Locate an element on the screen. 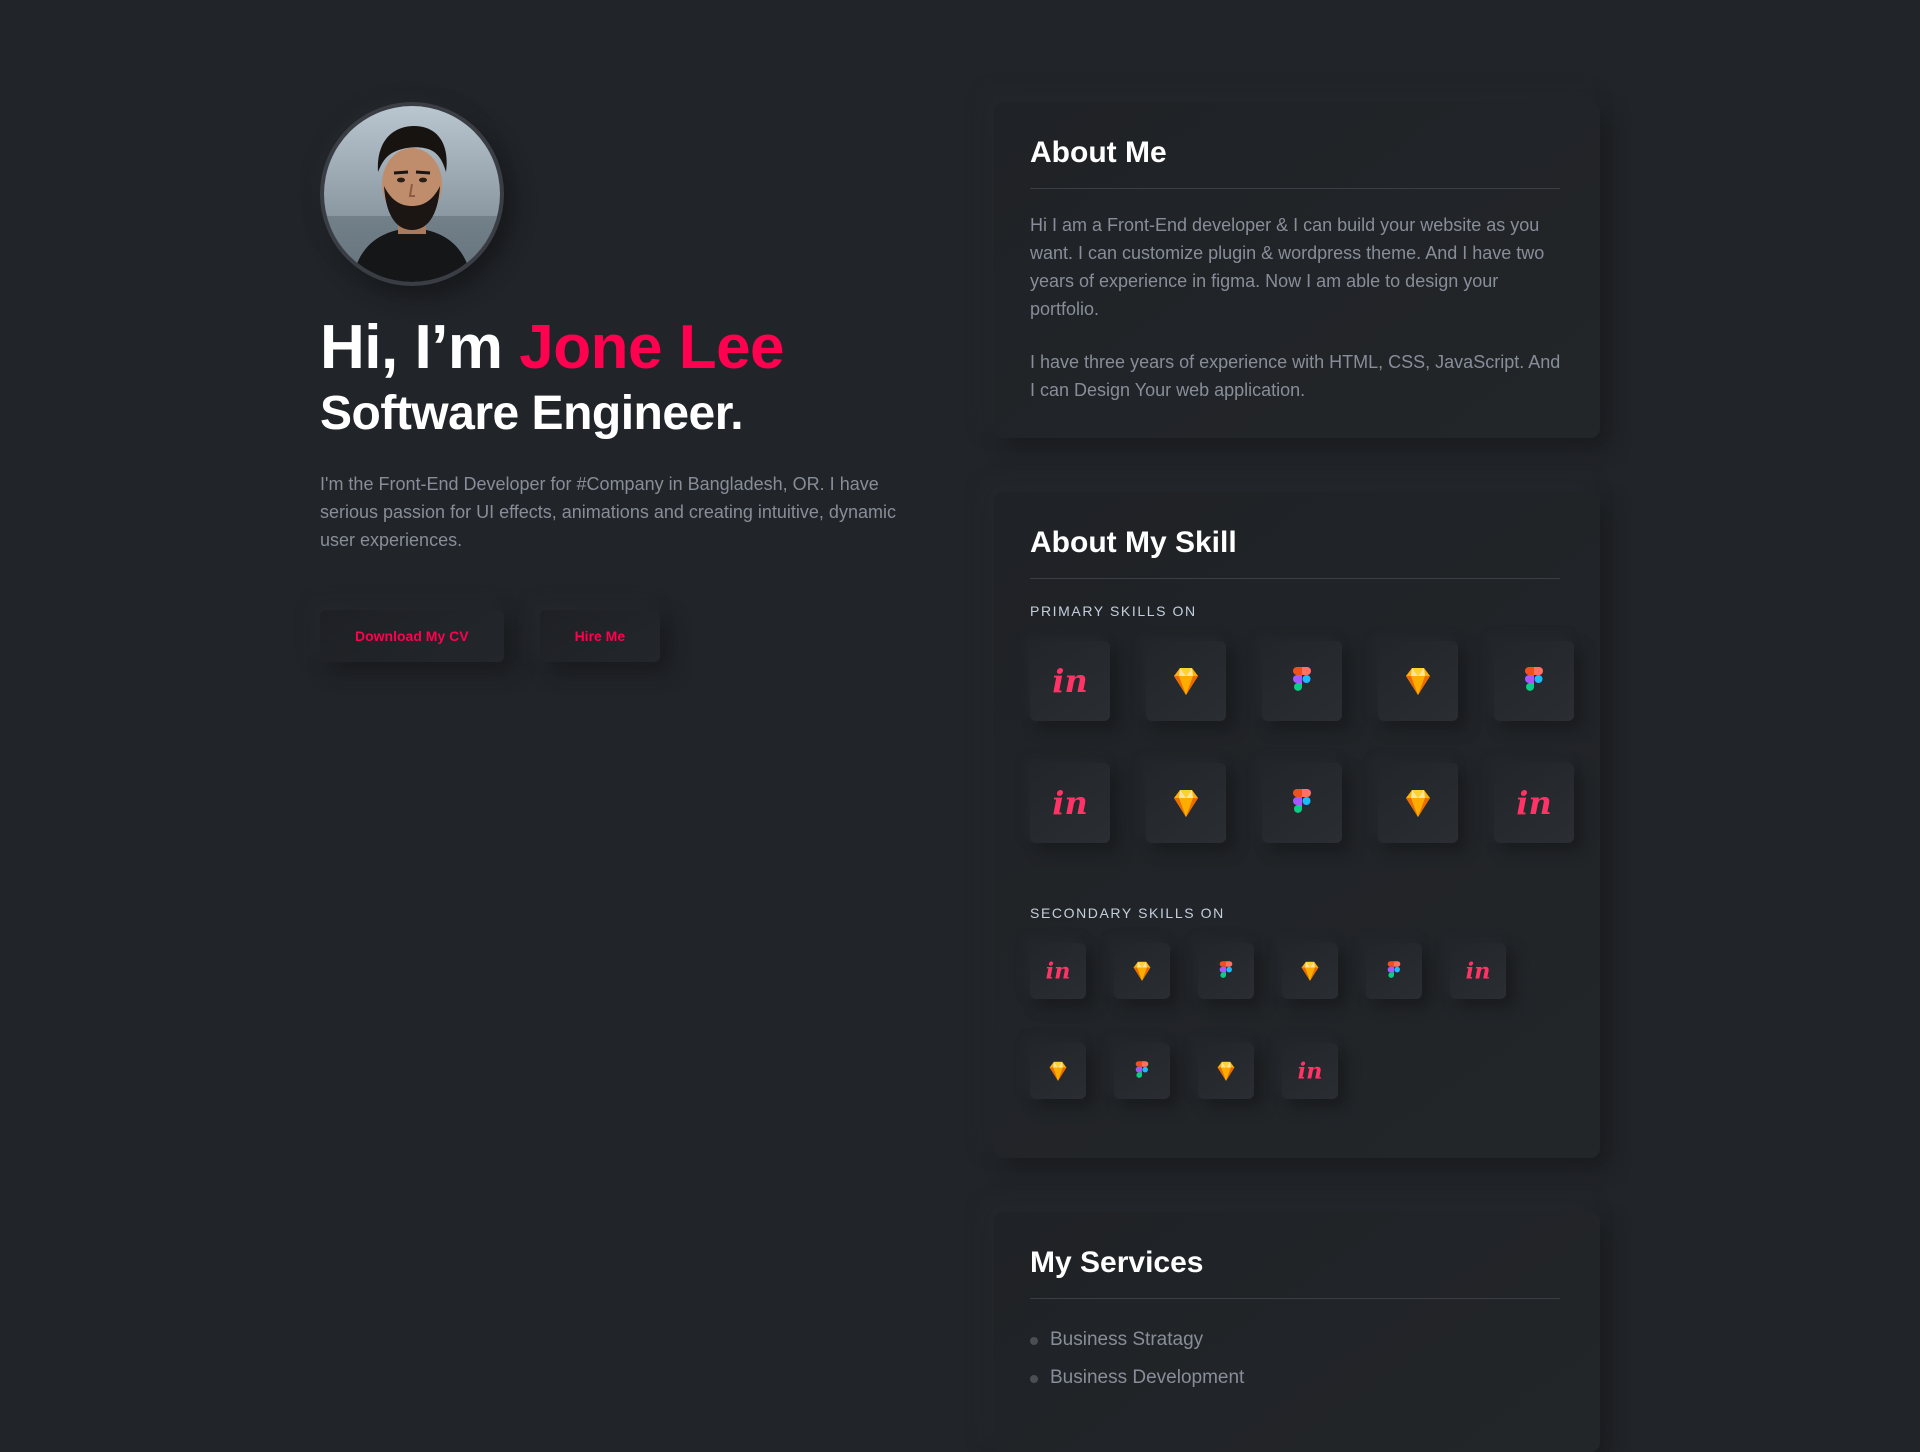 This screenshot has width=1920, height=1452. services-list: Business Stratagy Business Development is located at coordinates (1295, 1359).